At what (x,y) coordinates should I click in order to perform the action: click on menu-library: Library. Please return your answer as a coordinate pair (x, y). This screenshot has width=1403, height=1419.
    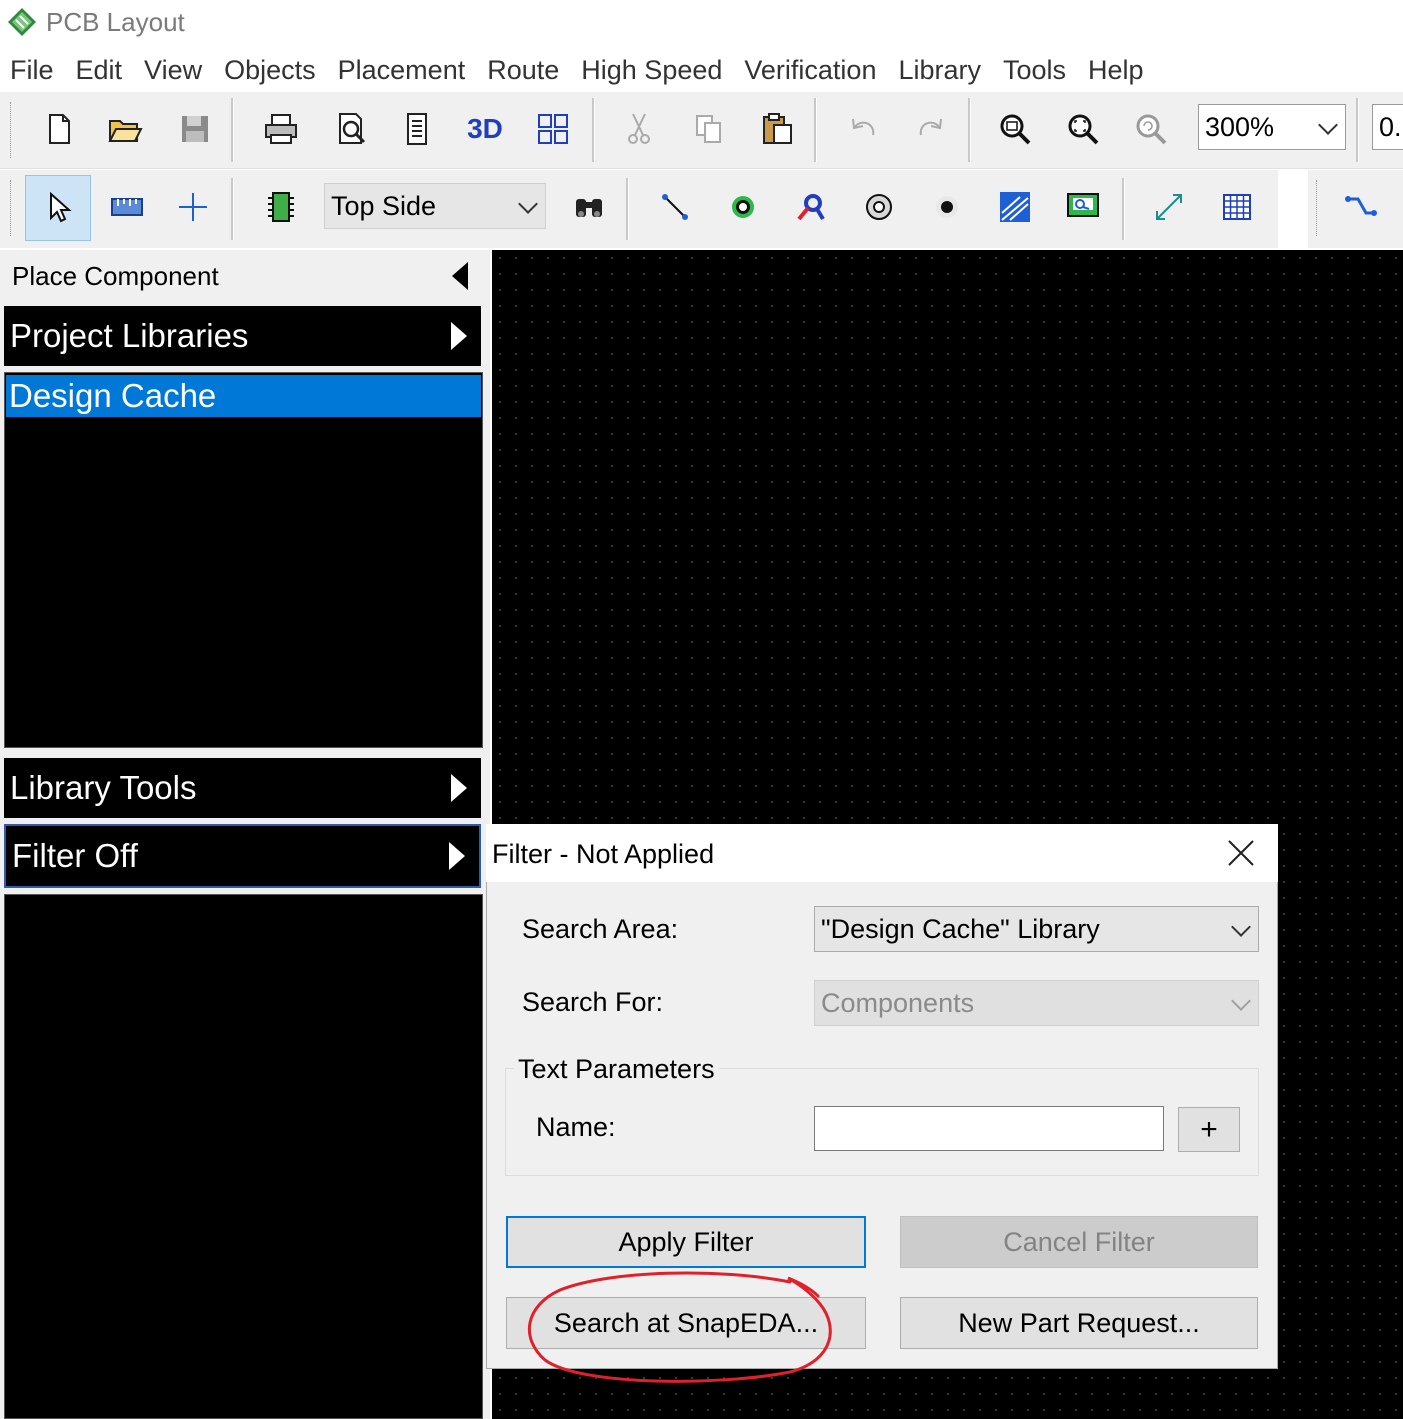
    Looking at the image, I should click on (939, 70).